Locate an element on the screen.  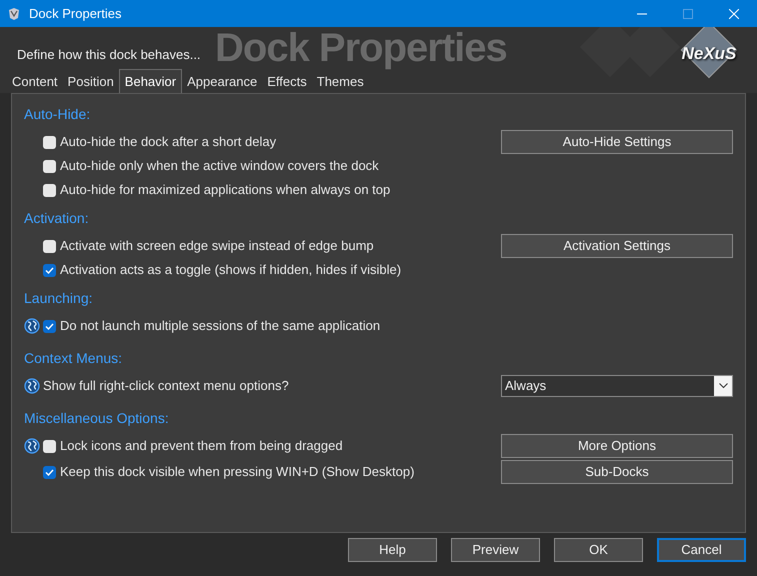
tab: Behavior is located at coordinates (150, 81).